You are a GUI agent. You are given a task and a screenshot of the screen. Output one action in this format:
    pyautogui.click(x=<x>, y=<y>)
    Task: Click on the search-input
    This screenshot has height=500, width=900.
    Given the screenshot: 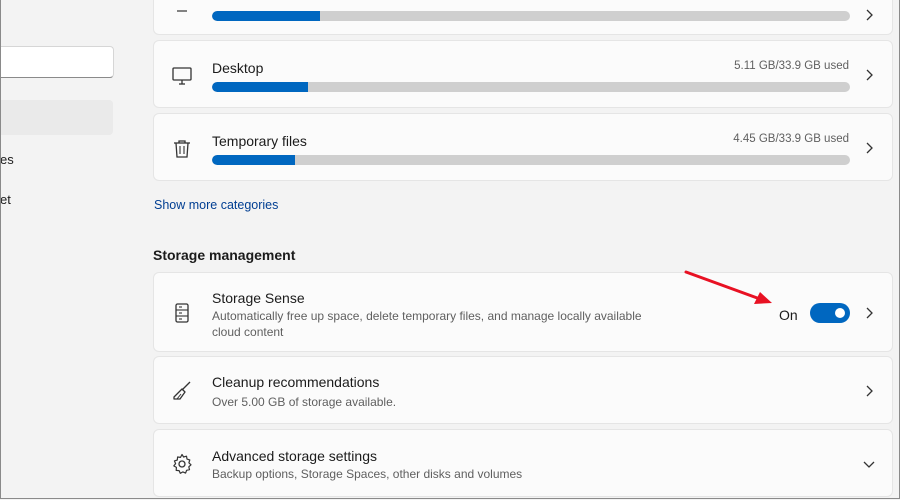 What is the action you would take?
    pyautogui.click(x=57, y=62)
    